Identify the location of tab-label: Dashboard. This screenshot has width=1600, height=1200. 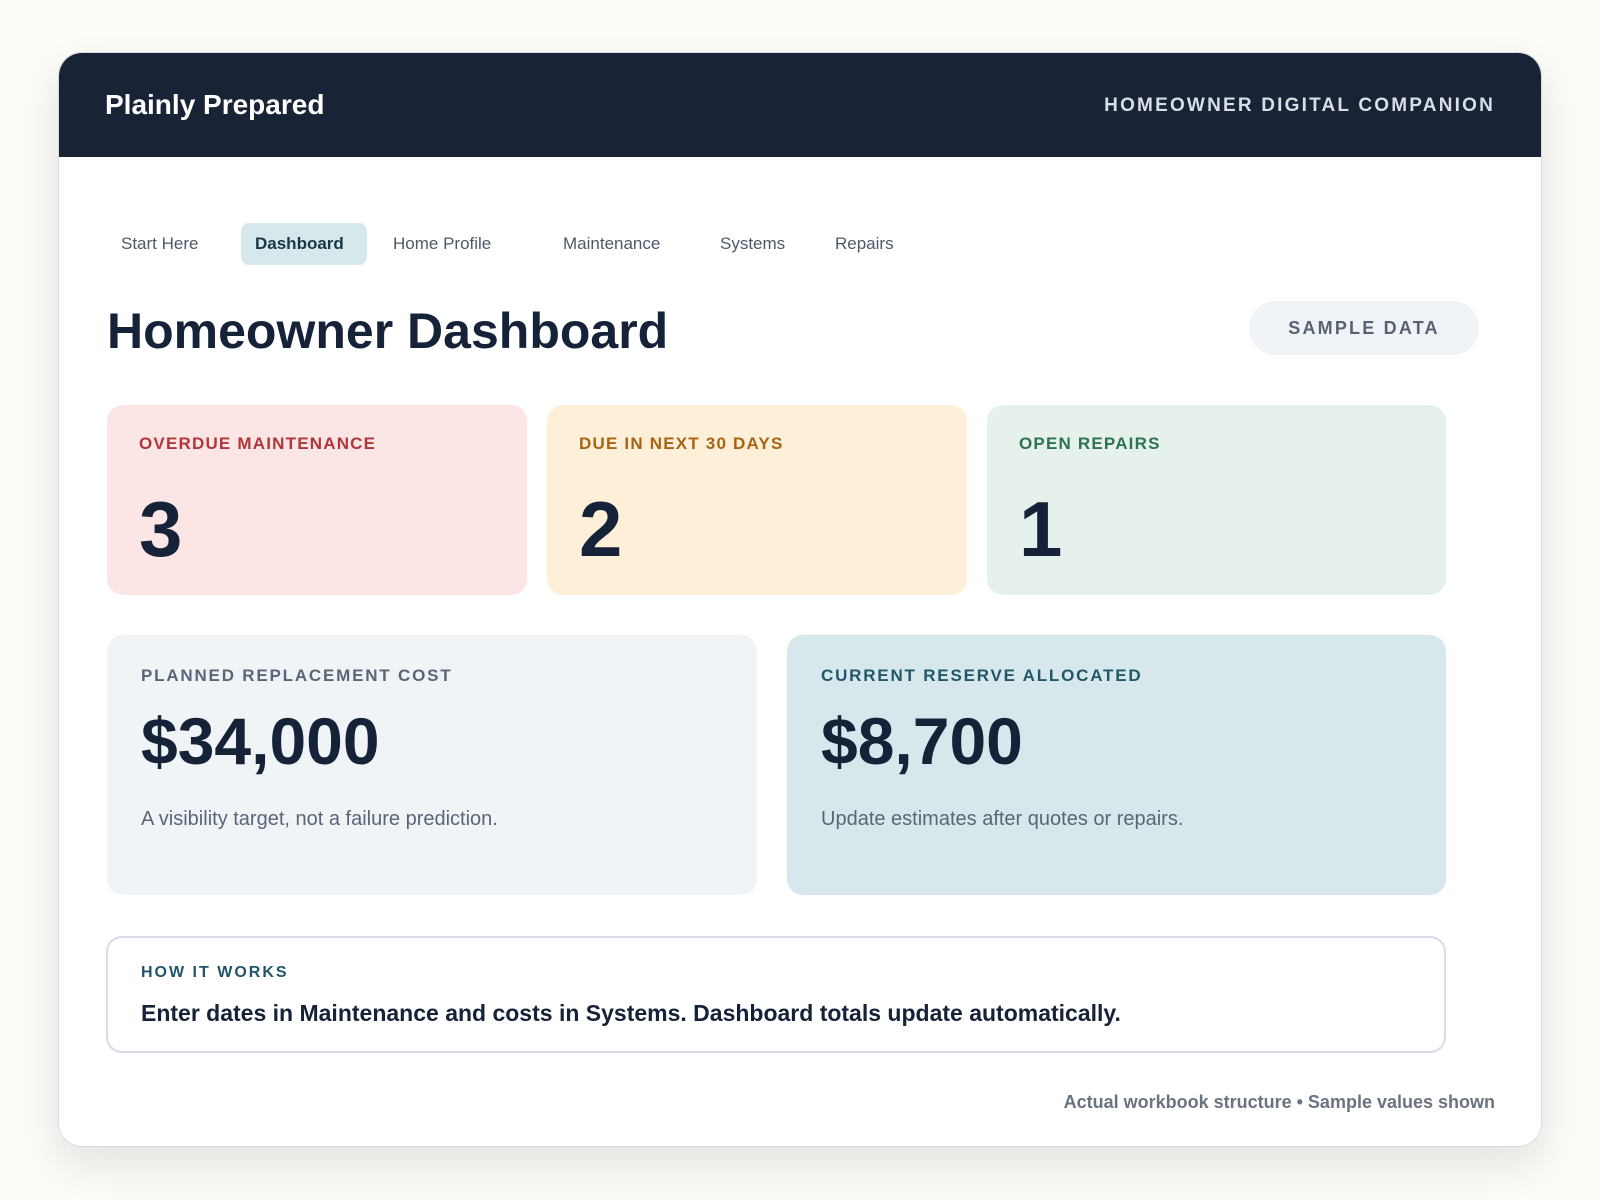
(299, 243).